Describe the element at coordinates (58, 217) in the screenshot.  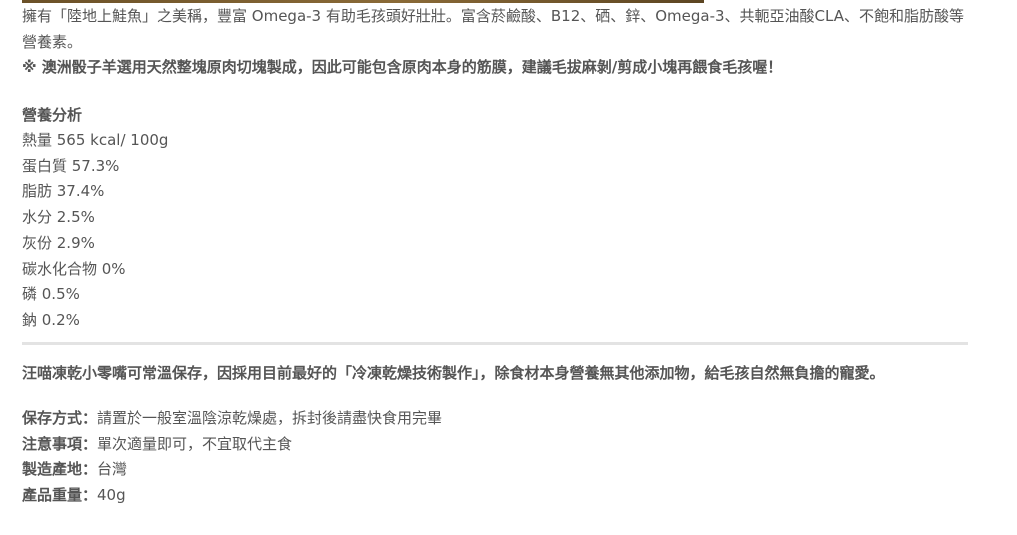
I see `nutrition-item-moisture: 水分 2.5%` at that location.